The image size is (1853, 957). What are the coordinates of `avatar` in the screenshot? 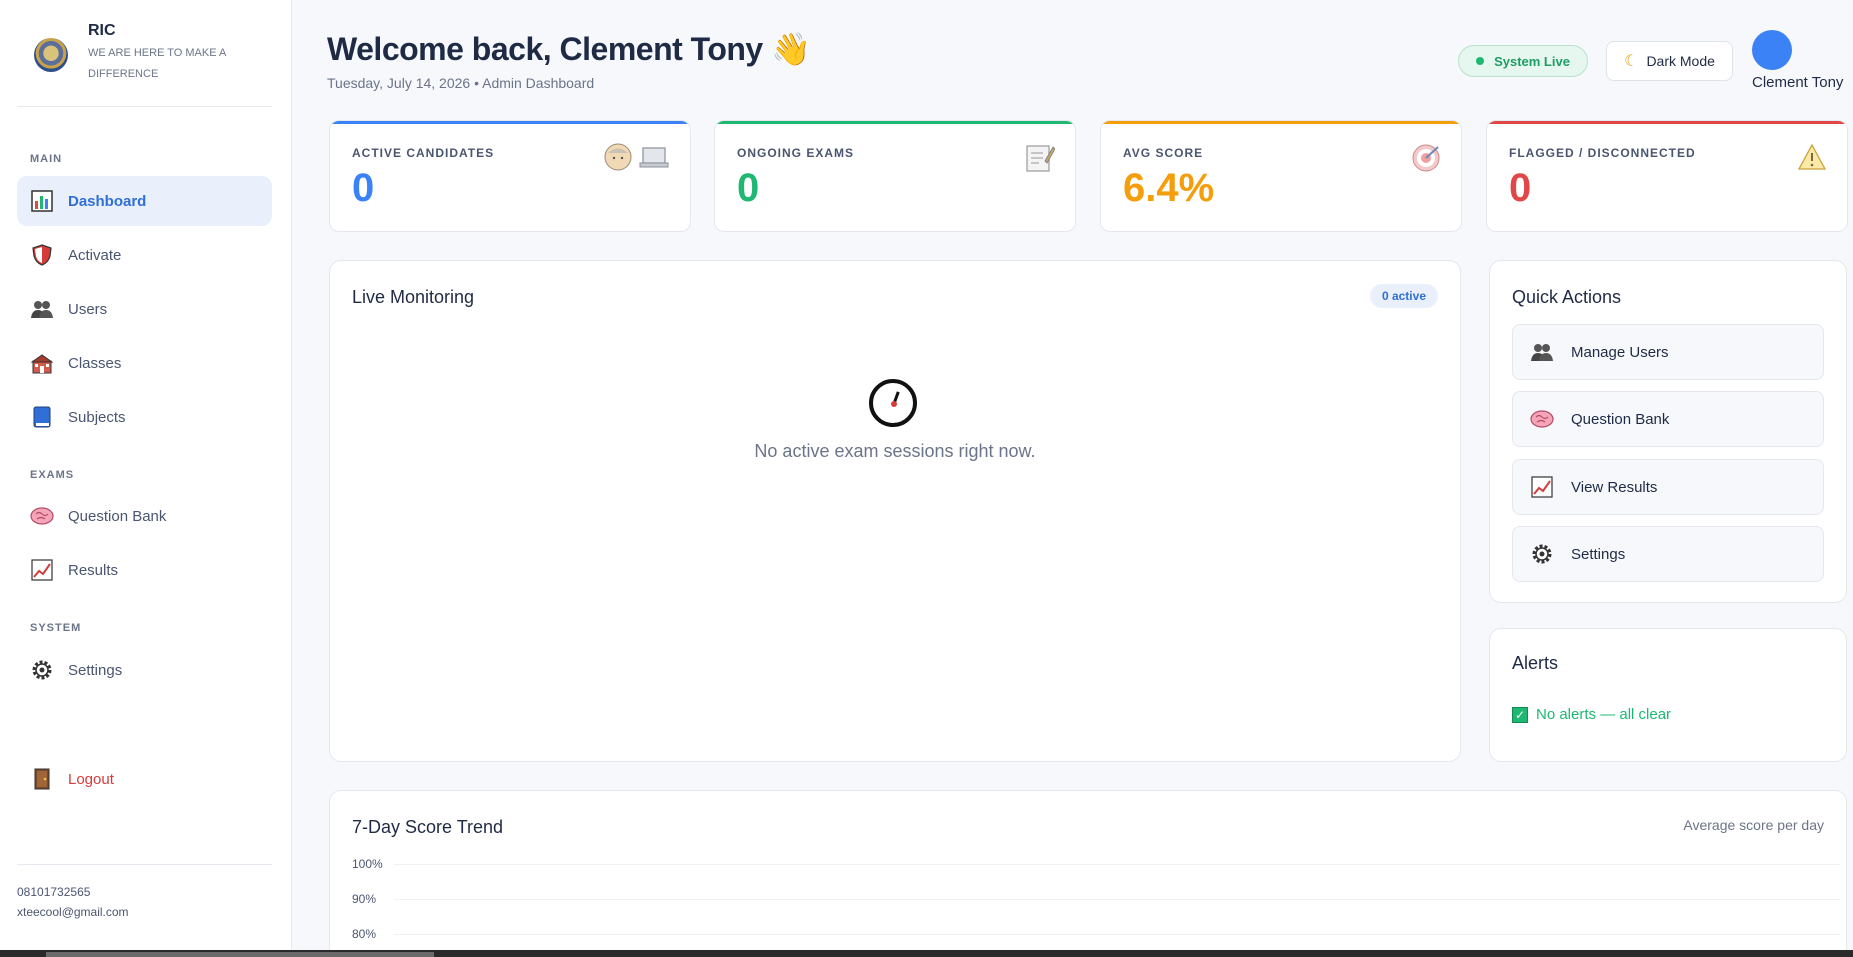 It's located at (1772, 50).